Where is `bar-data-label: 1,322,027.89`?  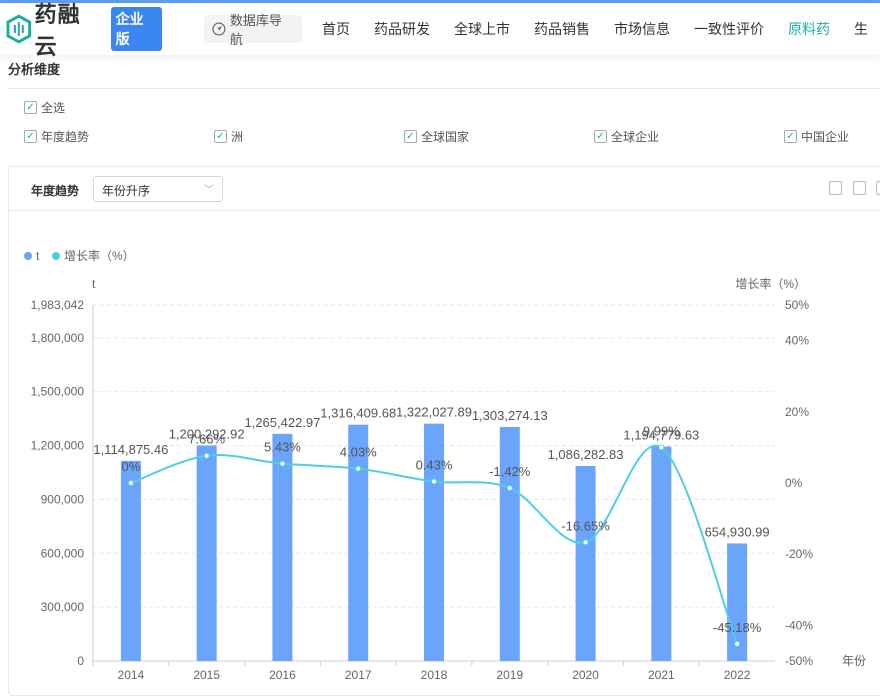 bar-data-label: 1,322,027.89 is located at coordinates (434, 412).